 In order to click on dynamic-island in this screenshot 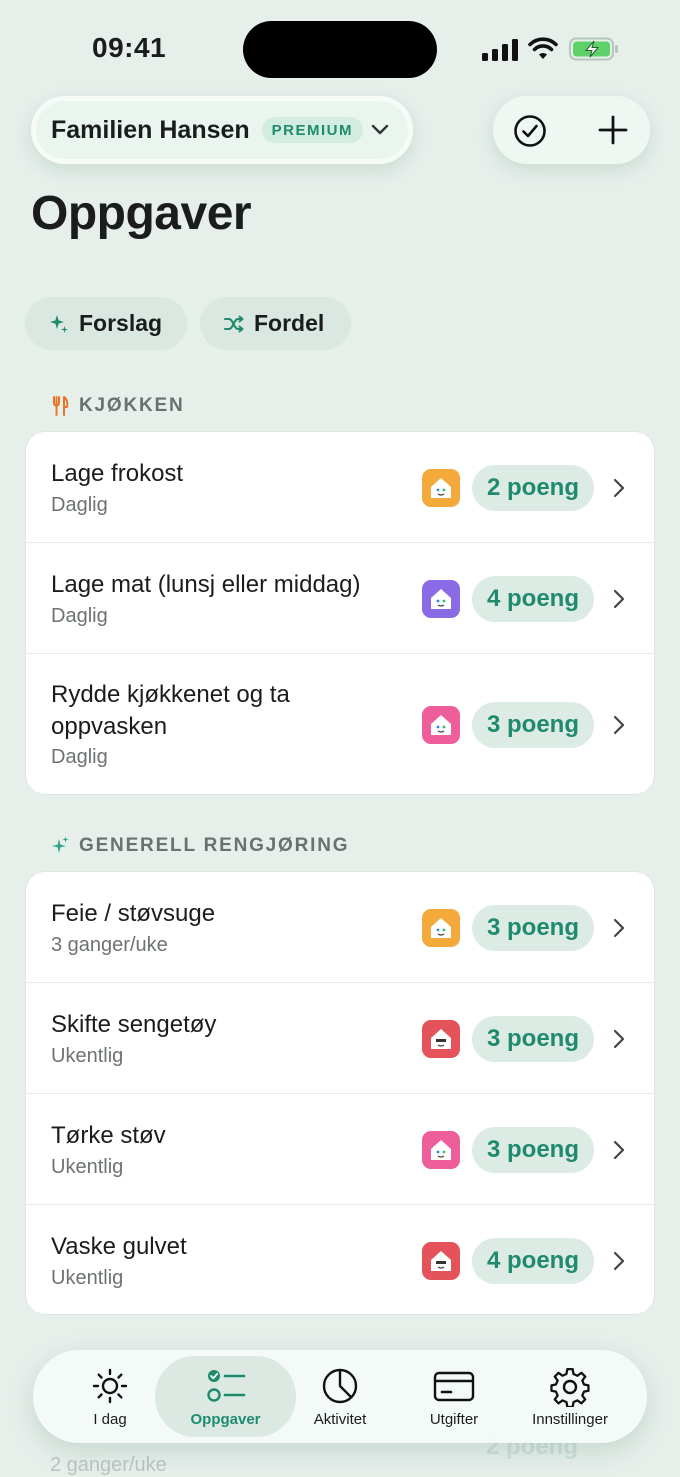, I will do `click(340, 49)`.